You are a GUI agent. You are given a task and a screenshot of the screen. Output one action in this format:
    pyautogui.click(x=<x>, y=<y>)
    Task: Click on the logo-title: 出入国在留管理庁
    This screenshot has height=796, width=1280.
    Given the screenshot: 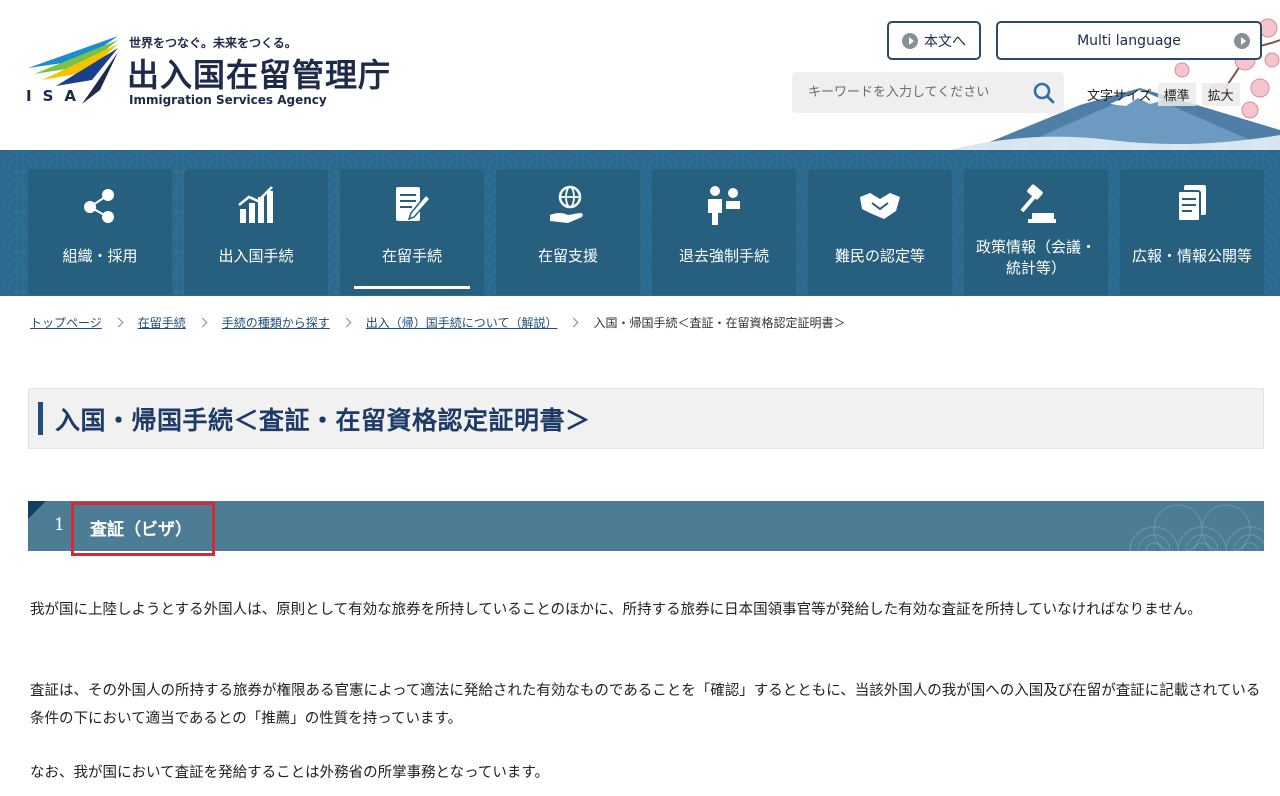 What is the action you would take?
    pyautogui.click(x=259, y=75)
    